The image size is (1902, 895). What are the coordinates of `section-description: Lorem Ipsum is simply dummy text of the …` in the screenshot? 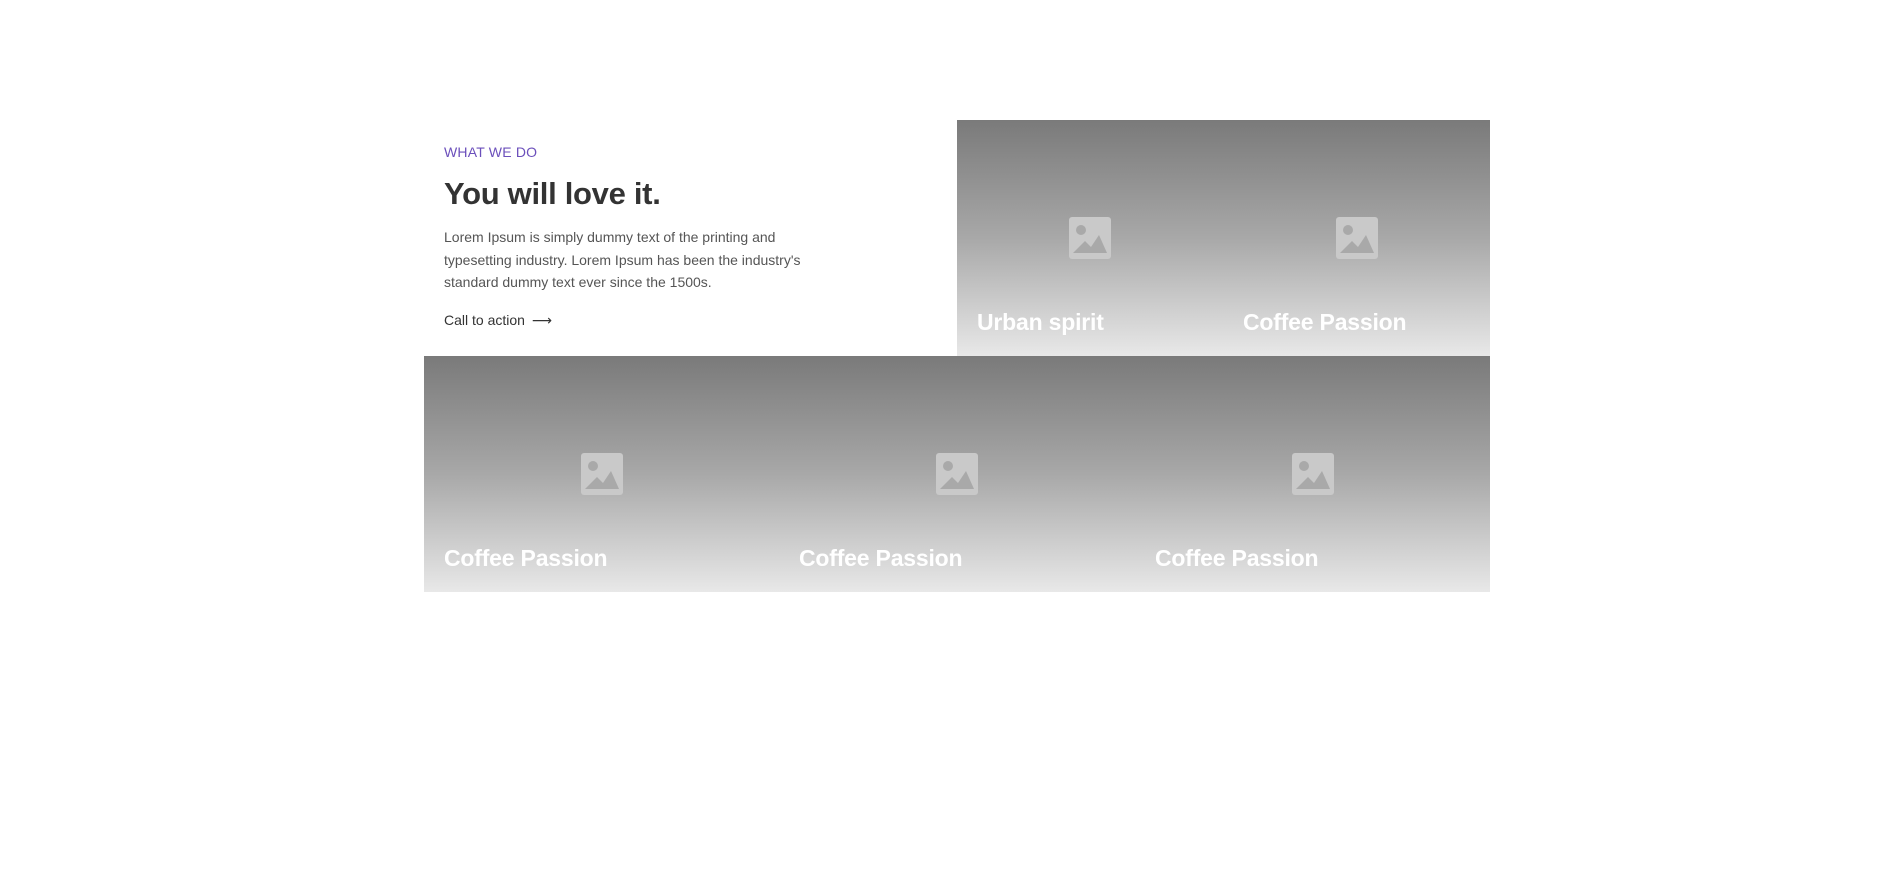 It's located at (622, 259).